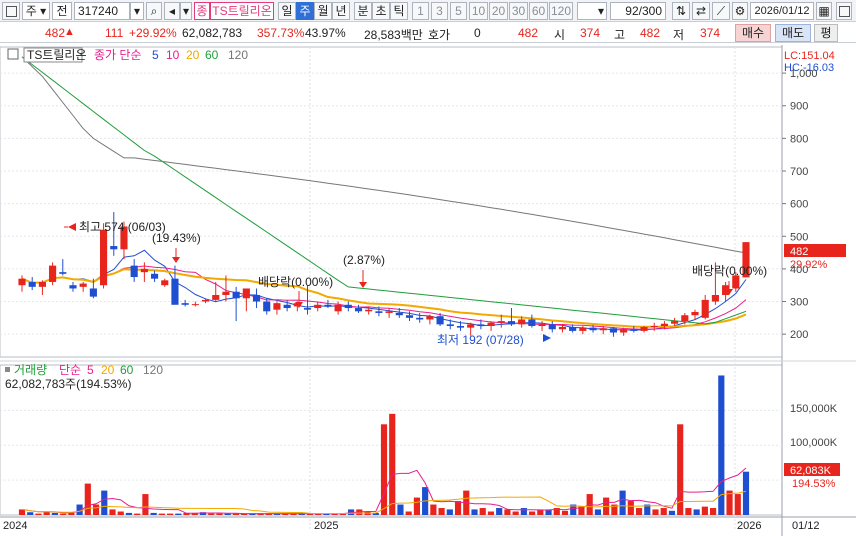 The image size is (856, 536). I want to click on interval-input: ▾, so click(592, 11).